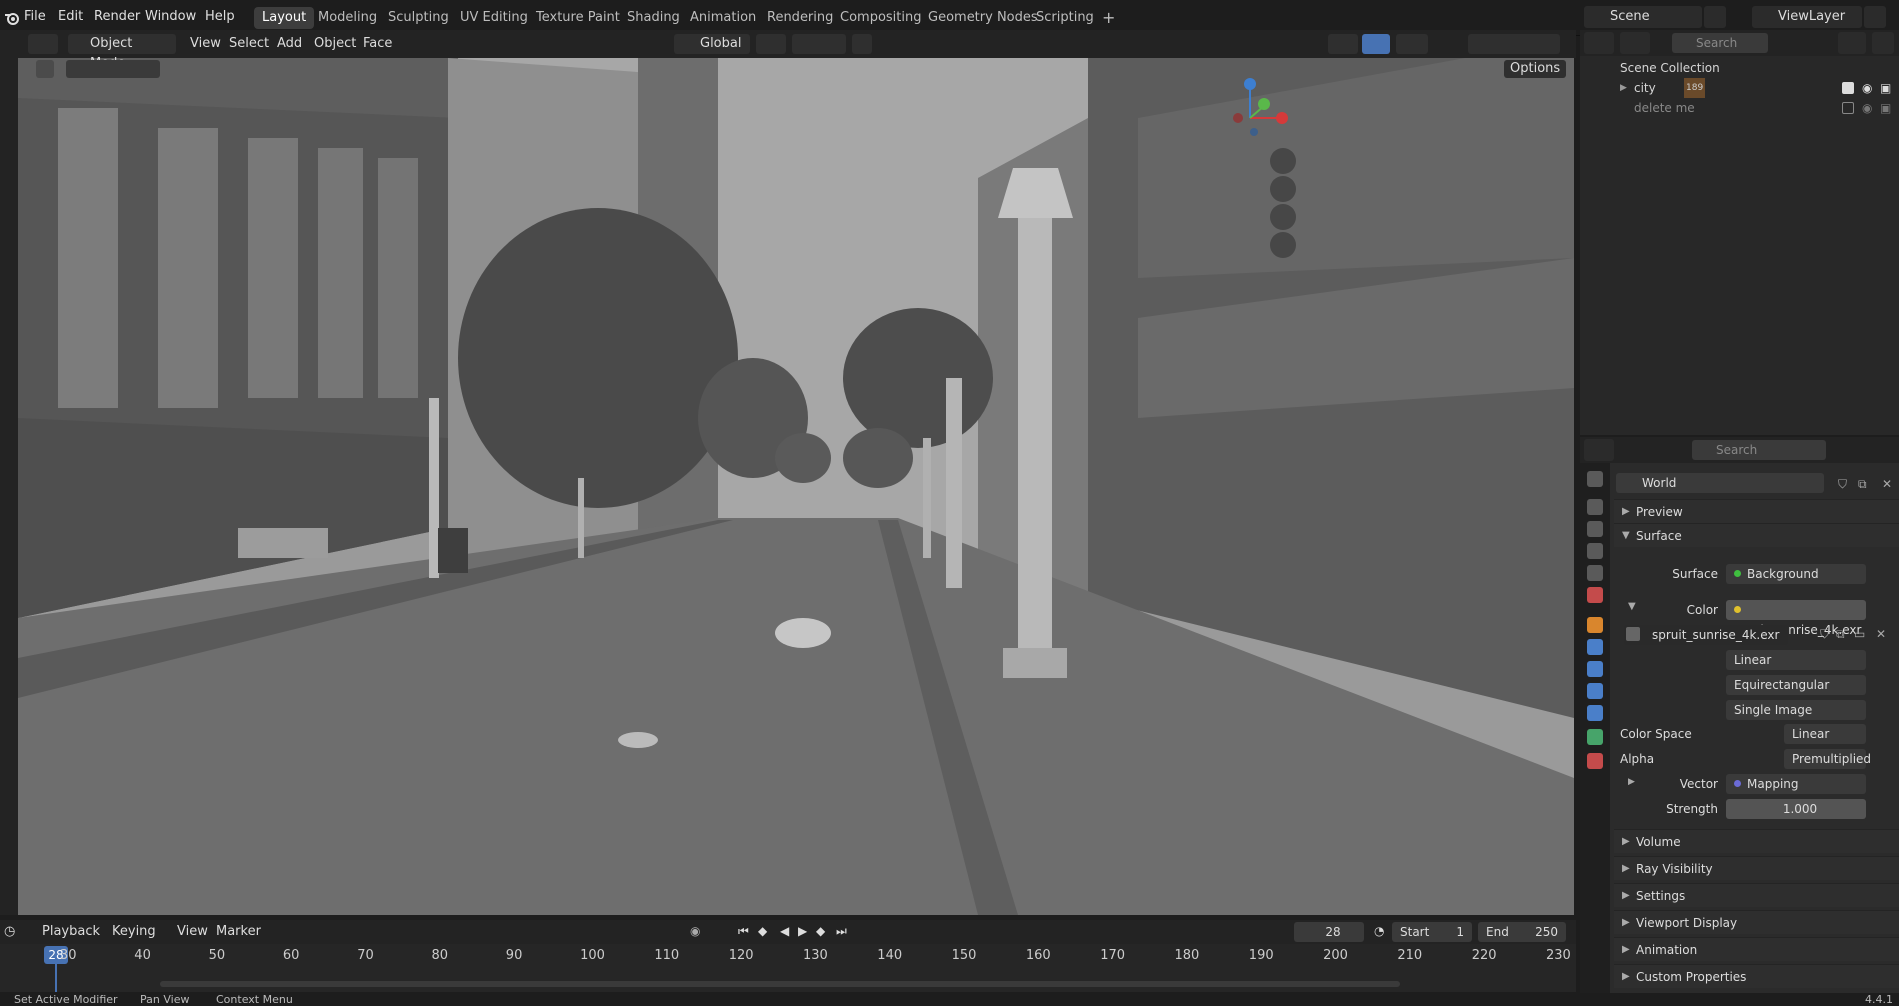 This screenshot has height=1006, width=1899. Describe the element at coordinates (1796, 618) in the screenshot. I see `color-input-field: spruit_sunrise_4k.exr` at that location.